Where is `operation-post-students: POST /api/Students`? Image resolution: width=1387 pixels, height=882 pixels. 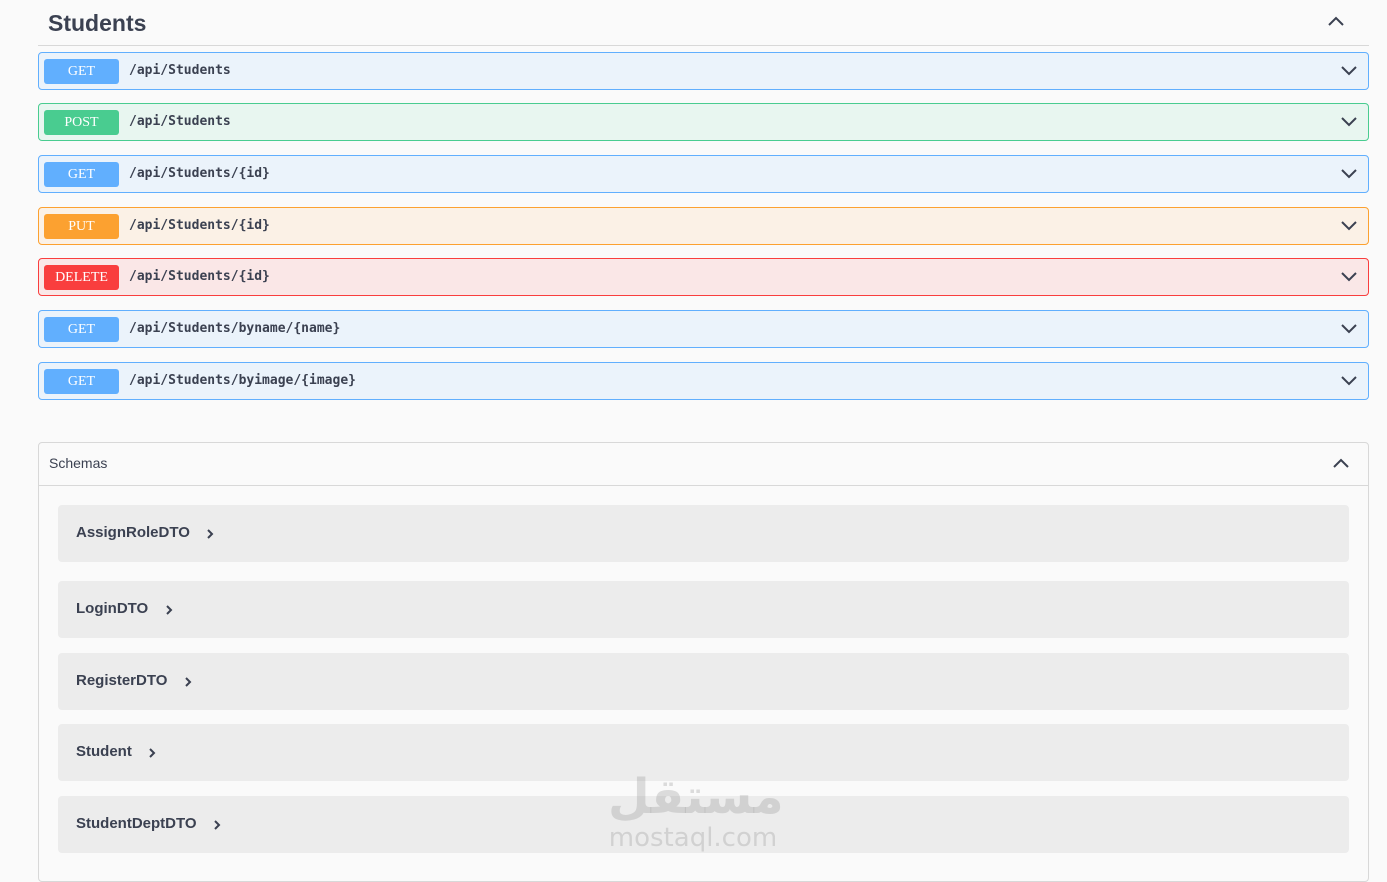 operation-post-students: POST /api/Students is located at coordinates (703, 122).